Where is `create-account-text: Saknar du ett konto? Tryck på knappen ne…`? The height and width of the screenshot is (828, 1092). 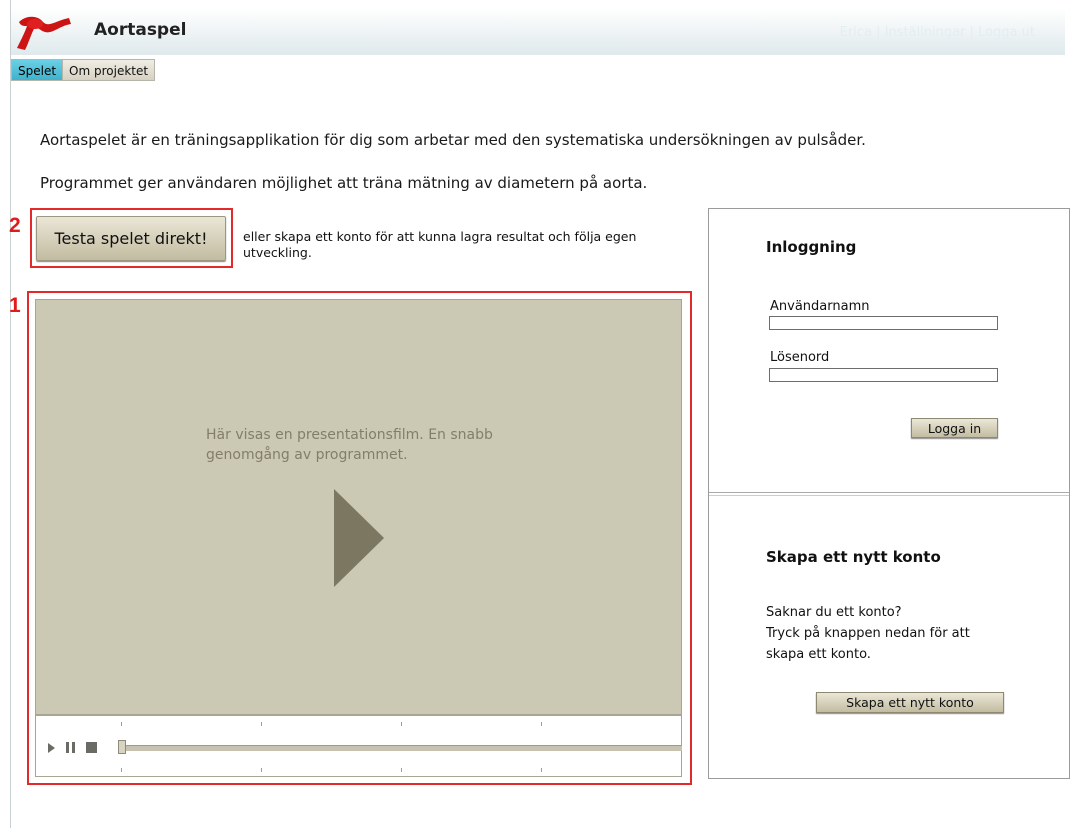
create-account-text: Saknar du ett konto? Tryck på knappen ne… is located at coordinates (901, 633).